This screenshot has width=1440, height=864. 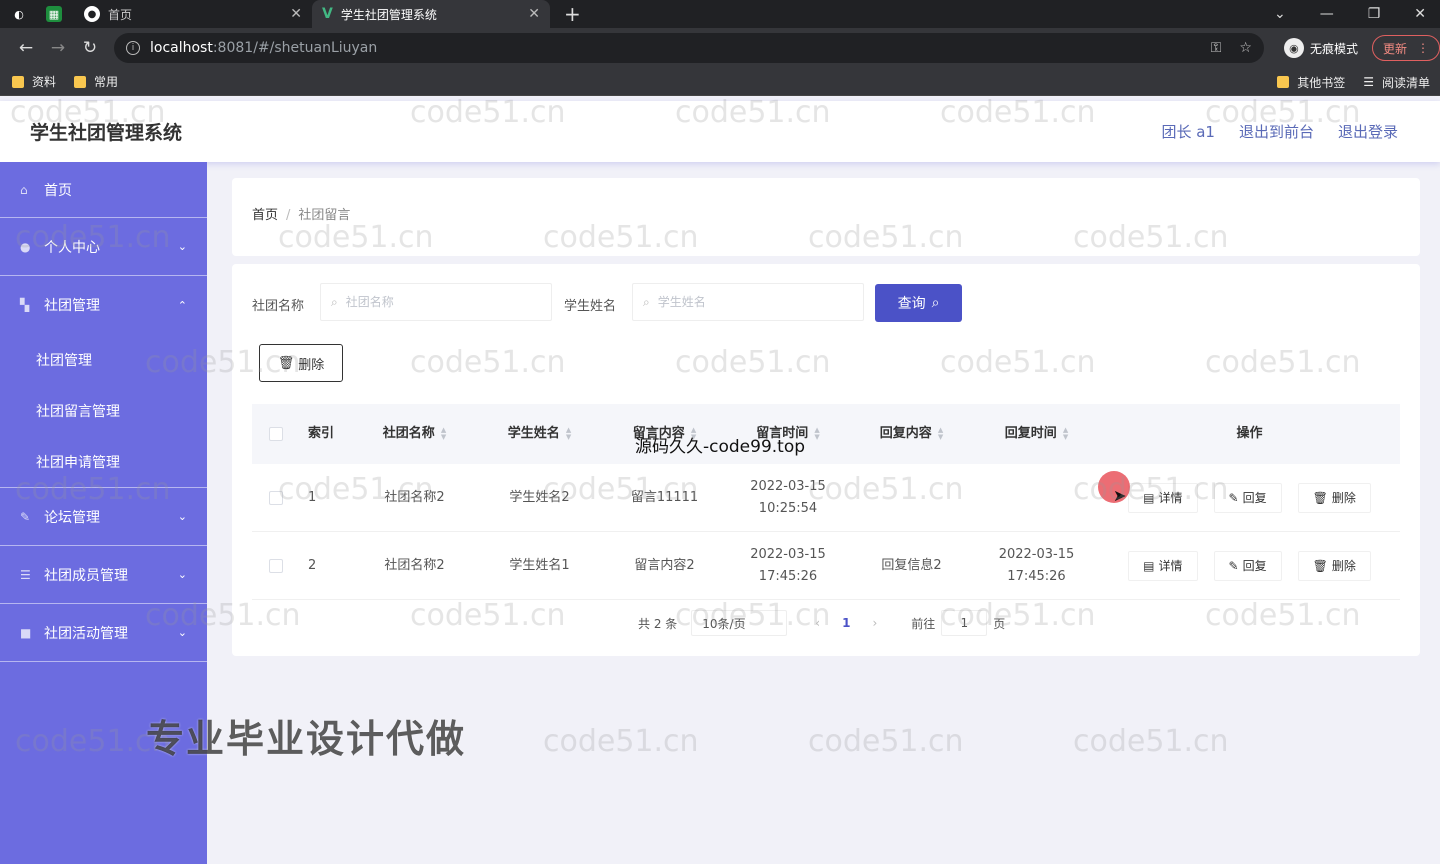 What do you see at coordinates (1254, 497) in the screenshot?
I see `reply-label: 回复` at bounding box center [1254, 497].